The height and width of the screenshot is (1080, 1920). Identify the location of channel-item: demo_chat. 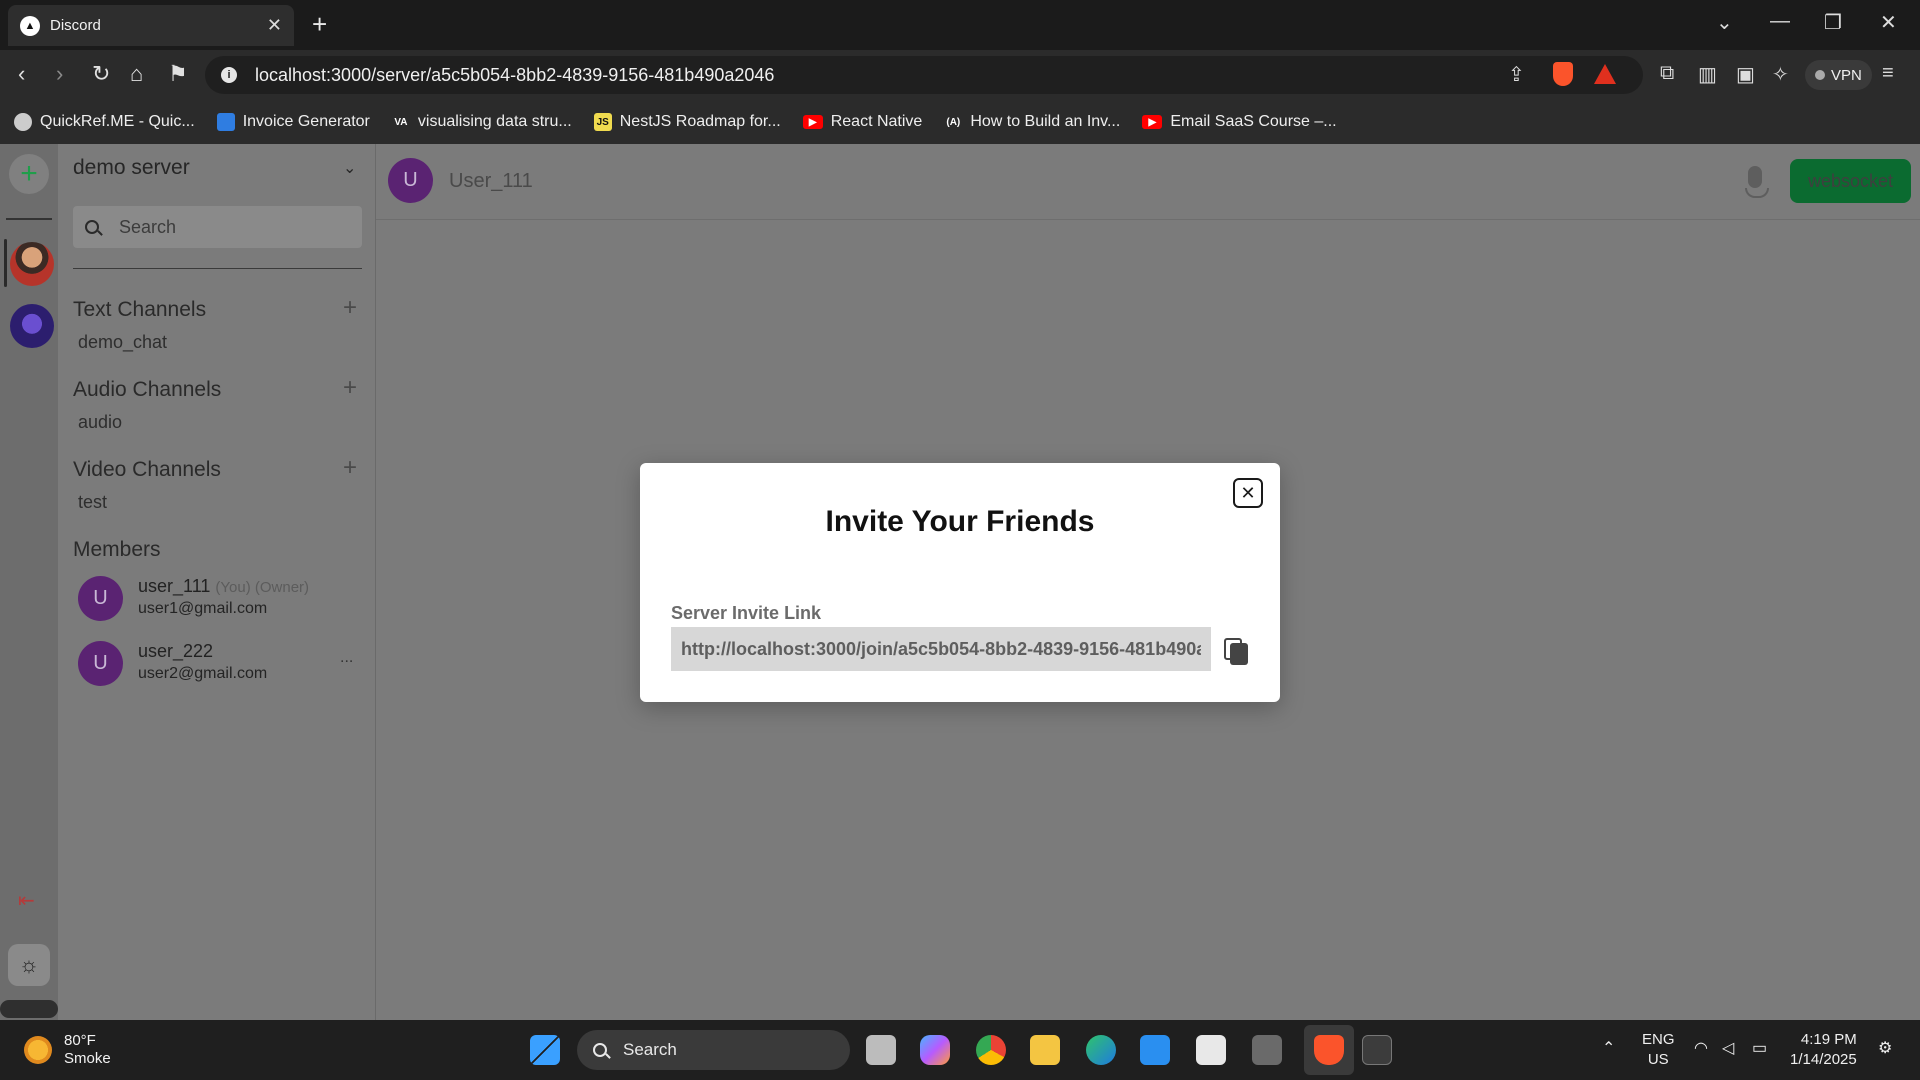
(122, 342).